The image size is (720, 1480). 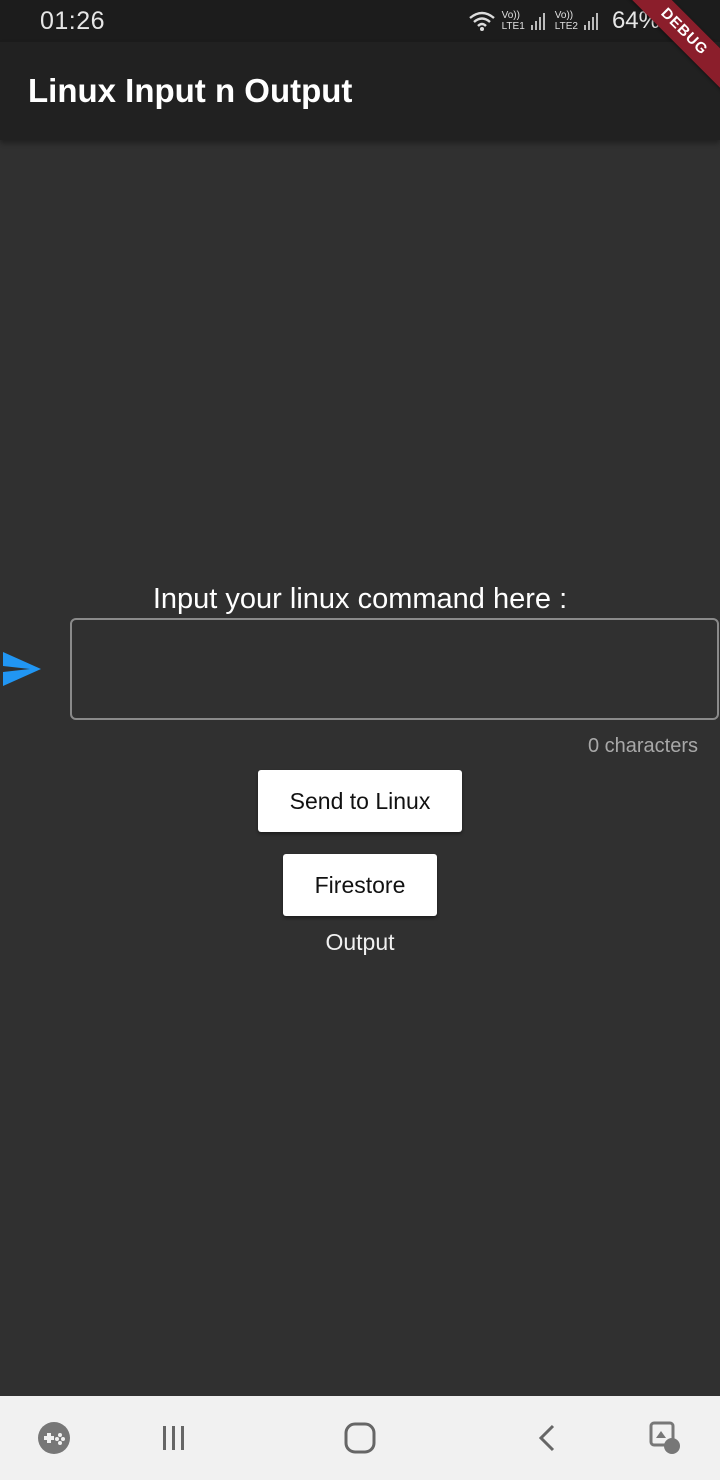 What do you see at coordinates (666, 1438) in the screenshot?
I see `assistive-touch-icon` at bounding box center [666, 1438].